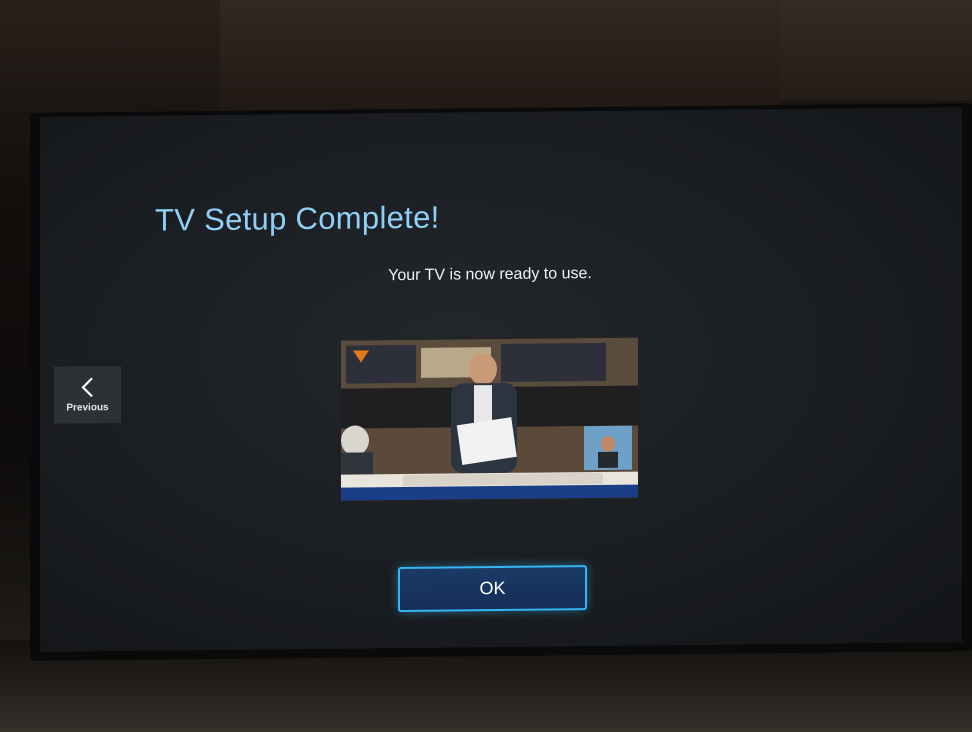  I want to click on wall-panel, so click(500, 55).